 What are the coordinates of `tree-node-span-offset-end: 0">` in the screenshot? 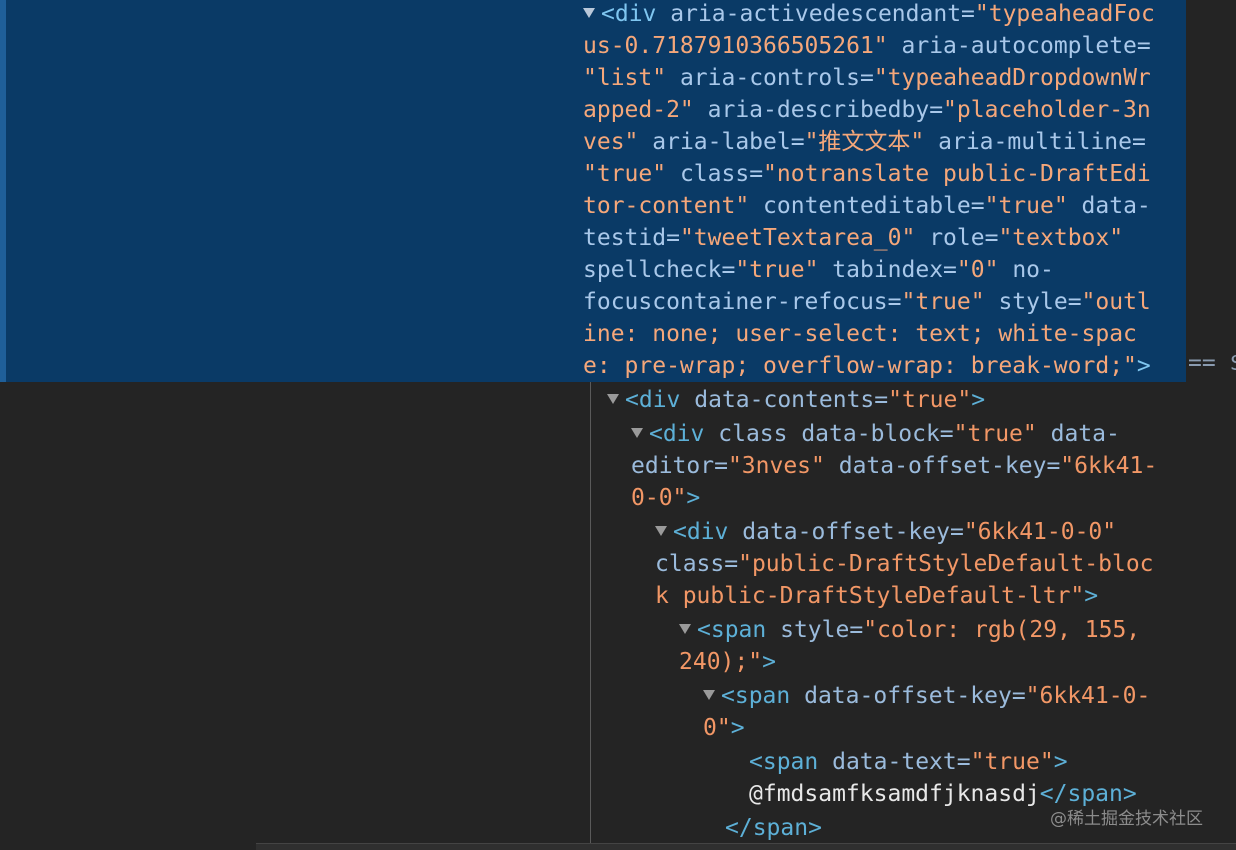 It's located at (724, 728).